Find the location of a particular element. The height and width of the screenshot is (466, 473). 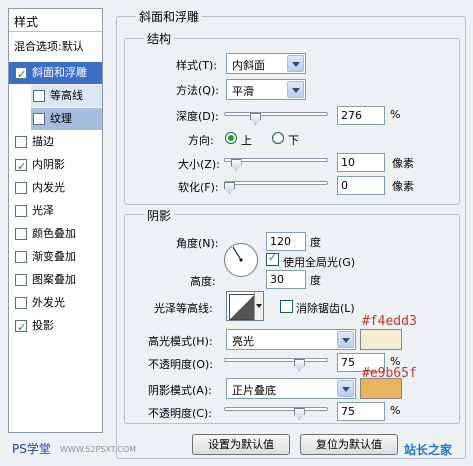

watermark-left: PS学堂 is located at coordinates (31, 449).